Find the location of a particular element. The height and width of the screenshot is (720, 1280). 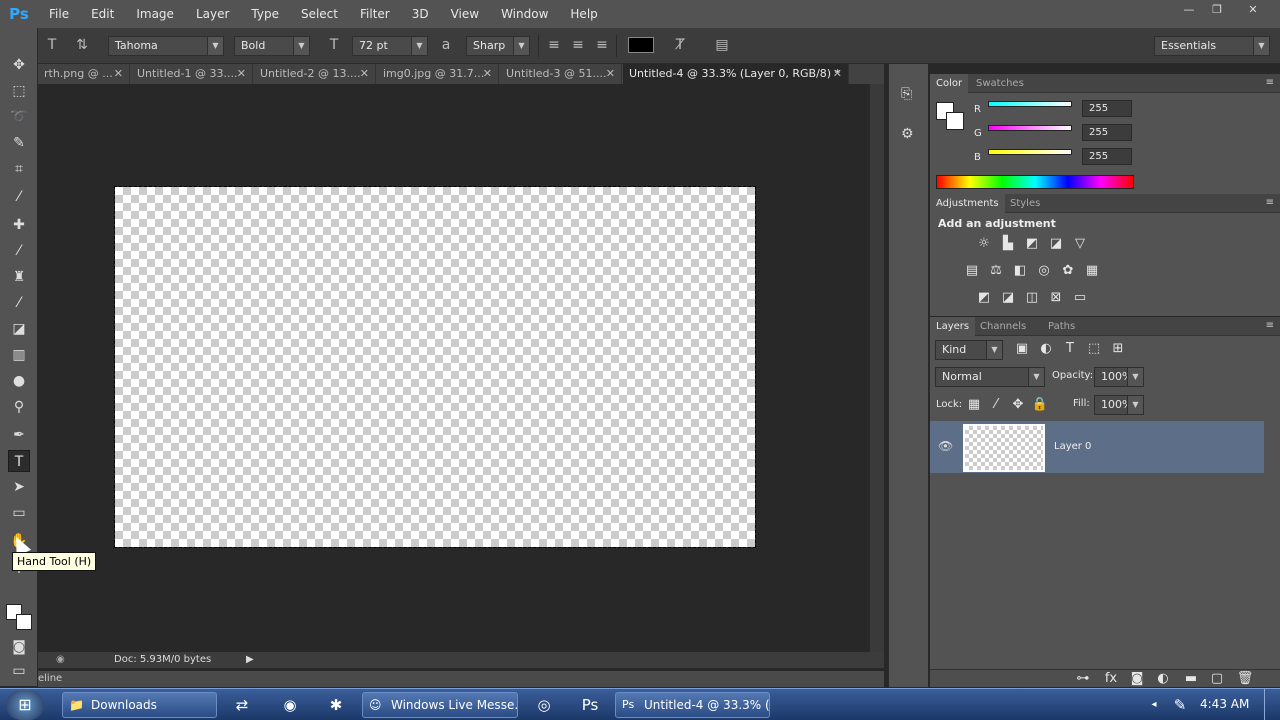

tool-preset-icon: T is located at coordinates (52, 45).